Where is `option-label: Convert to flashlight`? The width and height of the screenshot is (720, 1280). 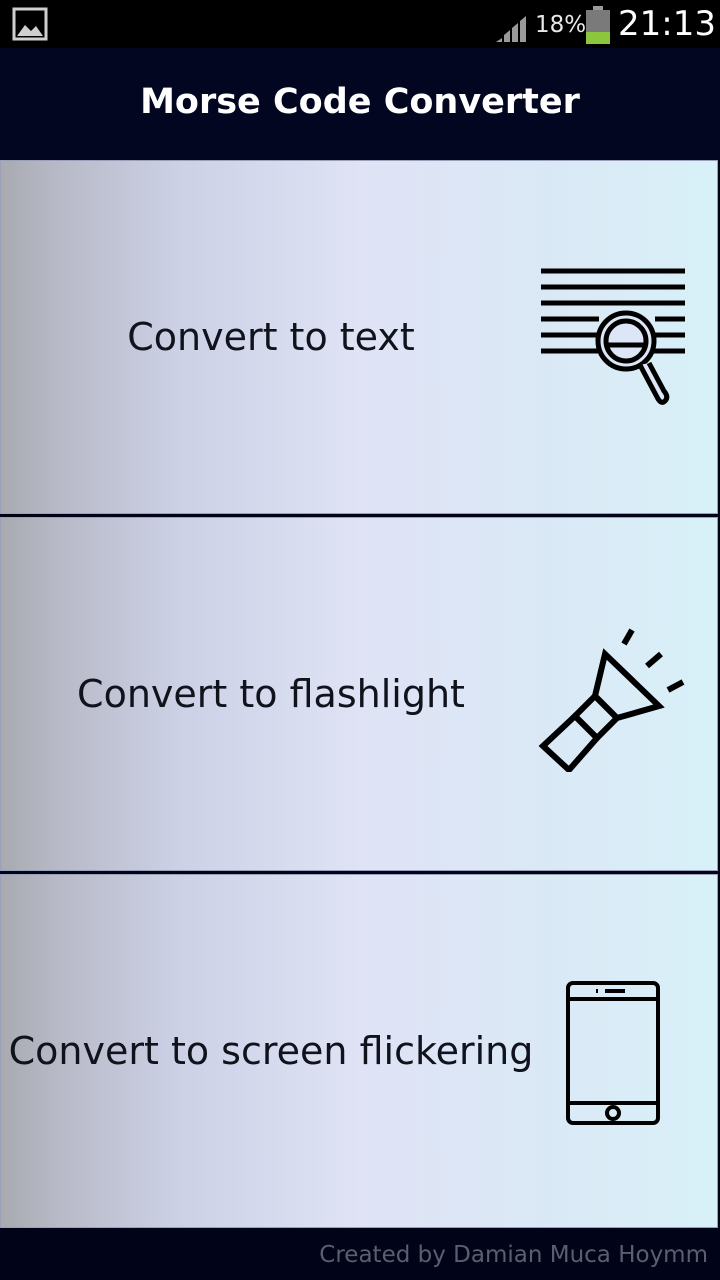
option-label: Convert to flashlight is located at coordinates (271, 694).